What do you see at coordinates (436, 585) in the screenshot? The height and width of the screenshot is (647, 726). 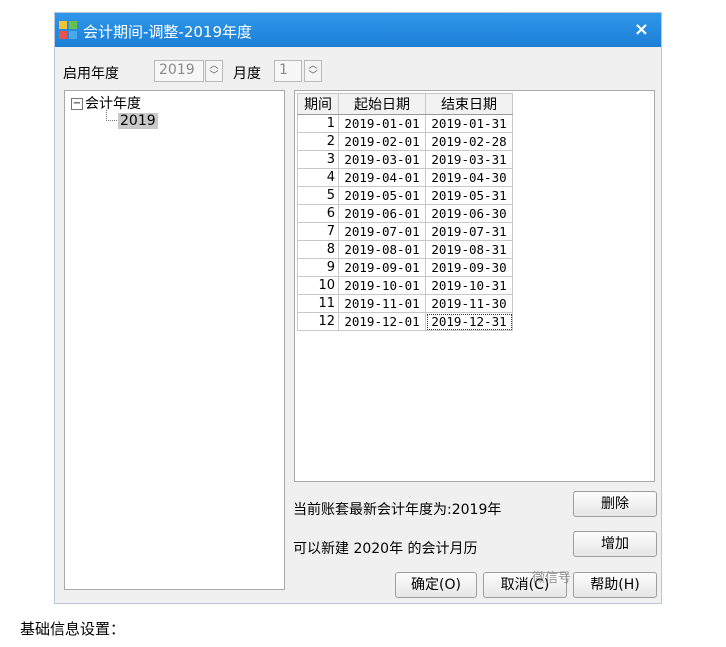 I see `ok-button: 确定(O)` at bounding box center [436, 585].